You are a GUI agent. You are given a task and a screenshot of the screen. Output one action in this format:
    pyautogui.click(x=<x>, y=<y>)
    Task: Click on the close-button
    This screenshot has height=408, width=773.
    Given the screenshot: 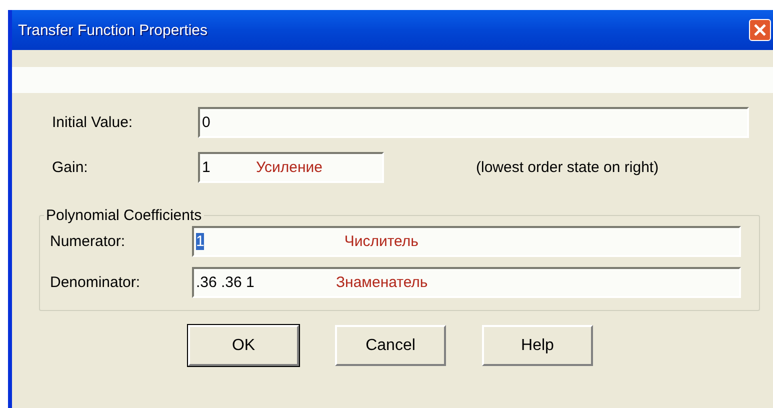 What is the action you would take?
    pyautogui.click(x=760, y=30)
    